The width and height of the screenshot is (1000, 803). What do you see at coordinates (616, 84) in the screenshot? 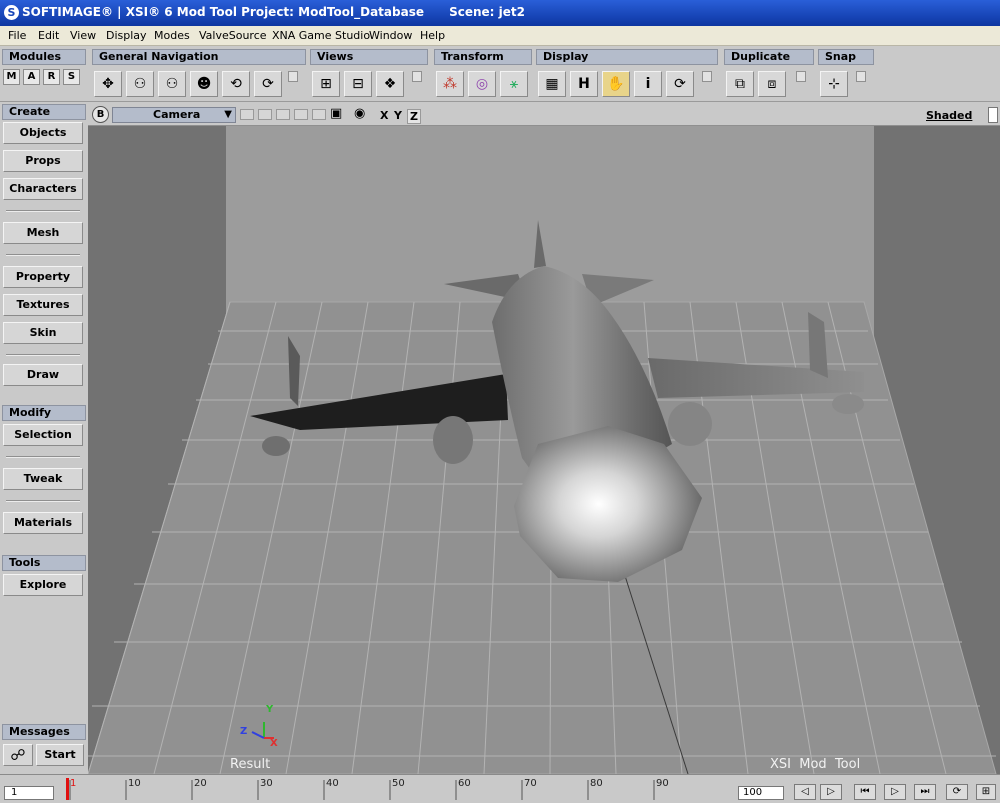
I see `hand-icon: ✋` at bounding box center [616, 84].